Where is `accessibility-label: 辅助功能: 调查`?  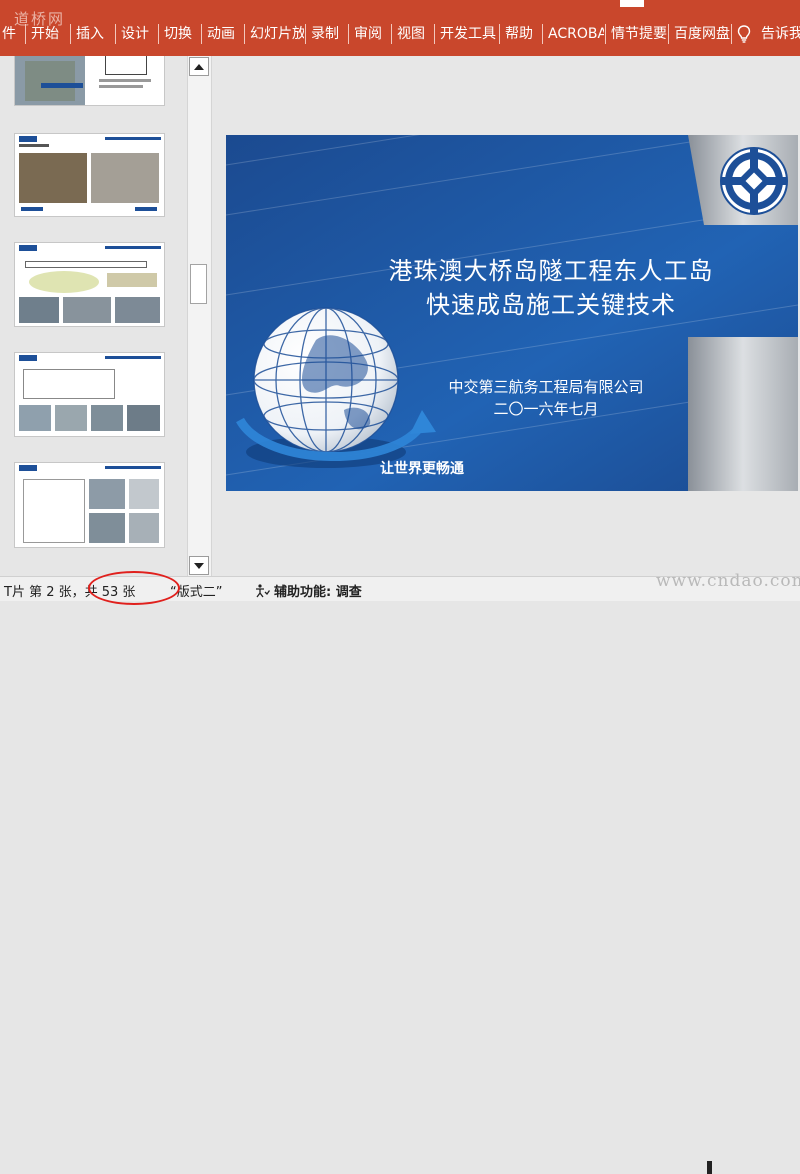 accessibility-label: 辅助功能: 调查 is located at coordinates (318, 592).